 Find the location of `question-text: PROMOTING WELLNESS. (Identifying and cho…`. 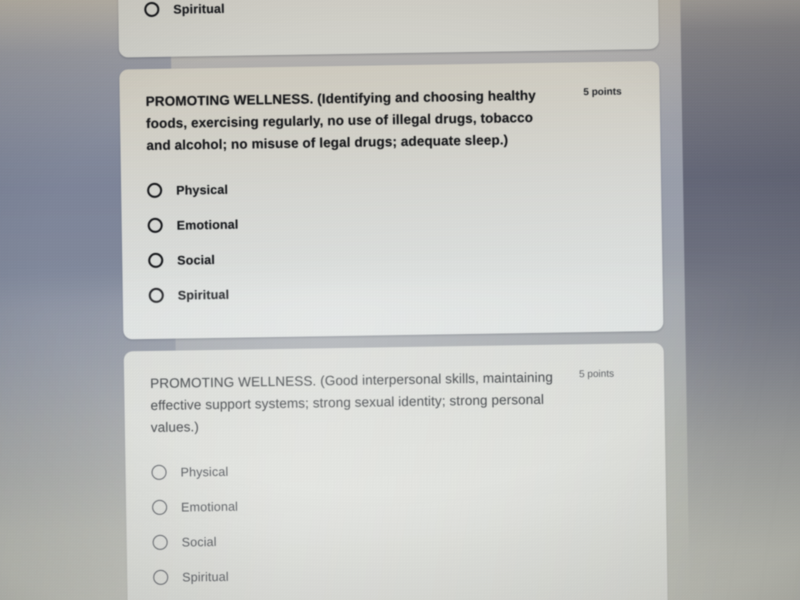

question-text: PROMOTING WELLNESS. (Identifying and cho… is located at coordinates (340, 120).